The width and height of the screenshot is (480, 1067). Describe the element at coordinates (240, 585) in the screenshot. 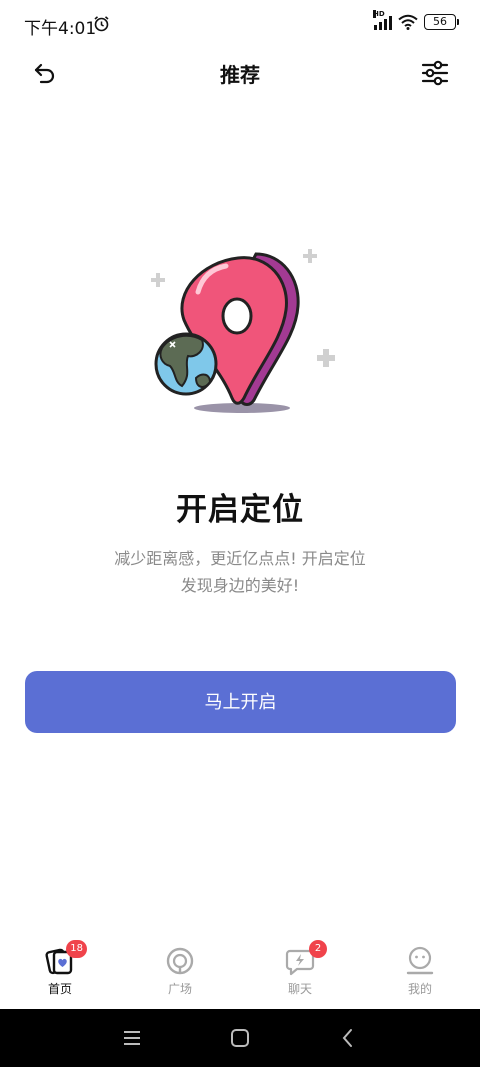

I see `description-line-2: 发现身边的美好!` at that location.